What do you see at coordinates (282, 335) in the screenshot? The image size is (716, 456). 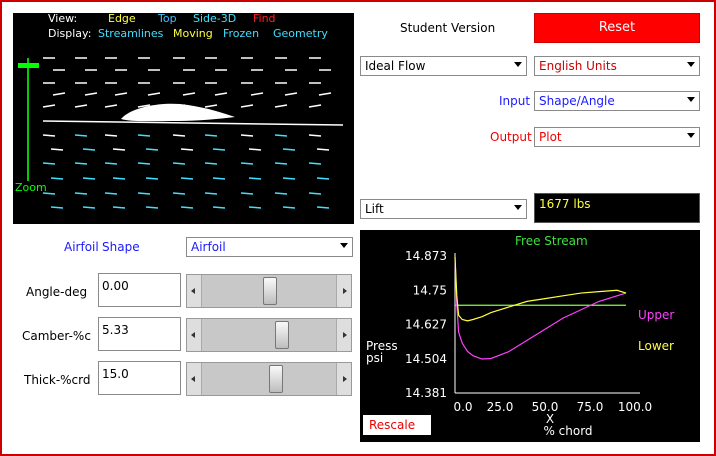 I see `camber-slider-thumb` at bounding box center [282, 335].